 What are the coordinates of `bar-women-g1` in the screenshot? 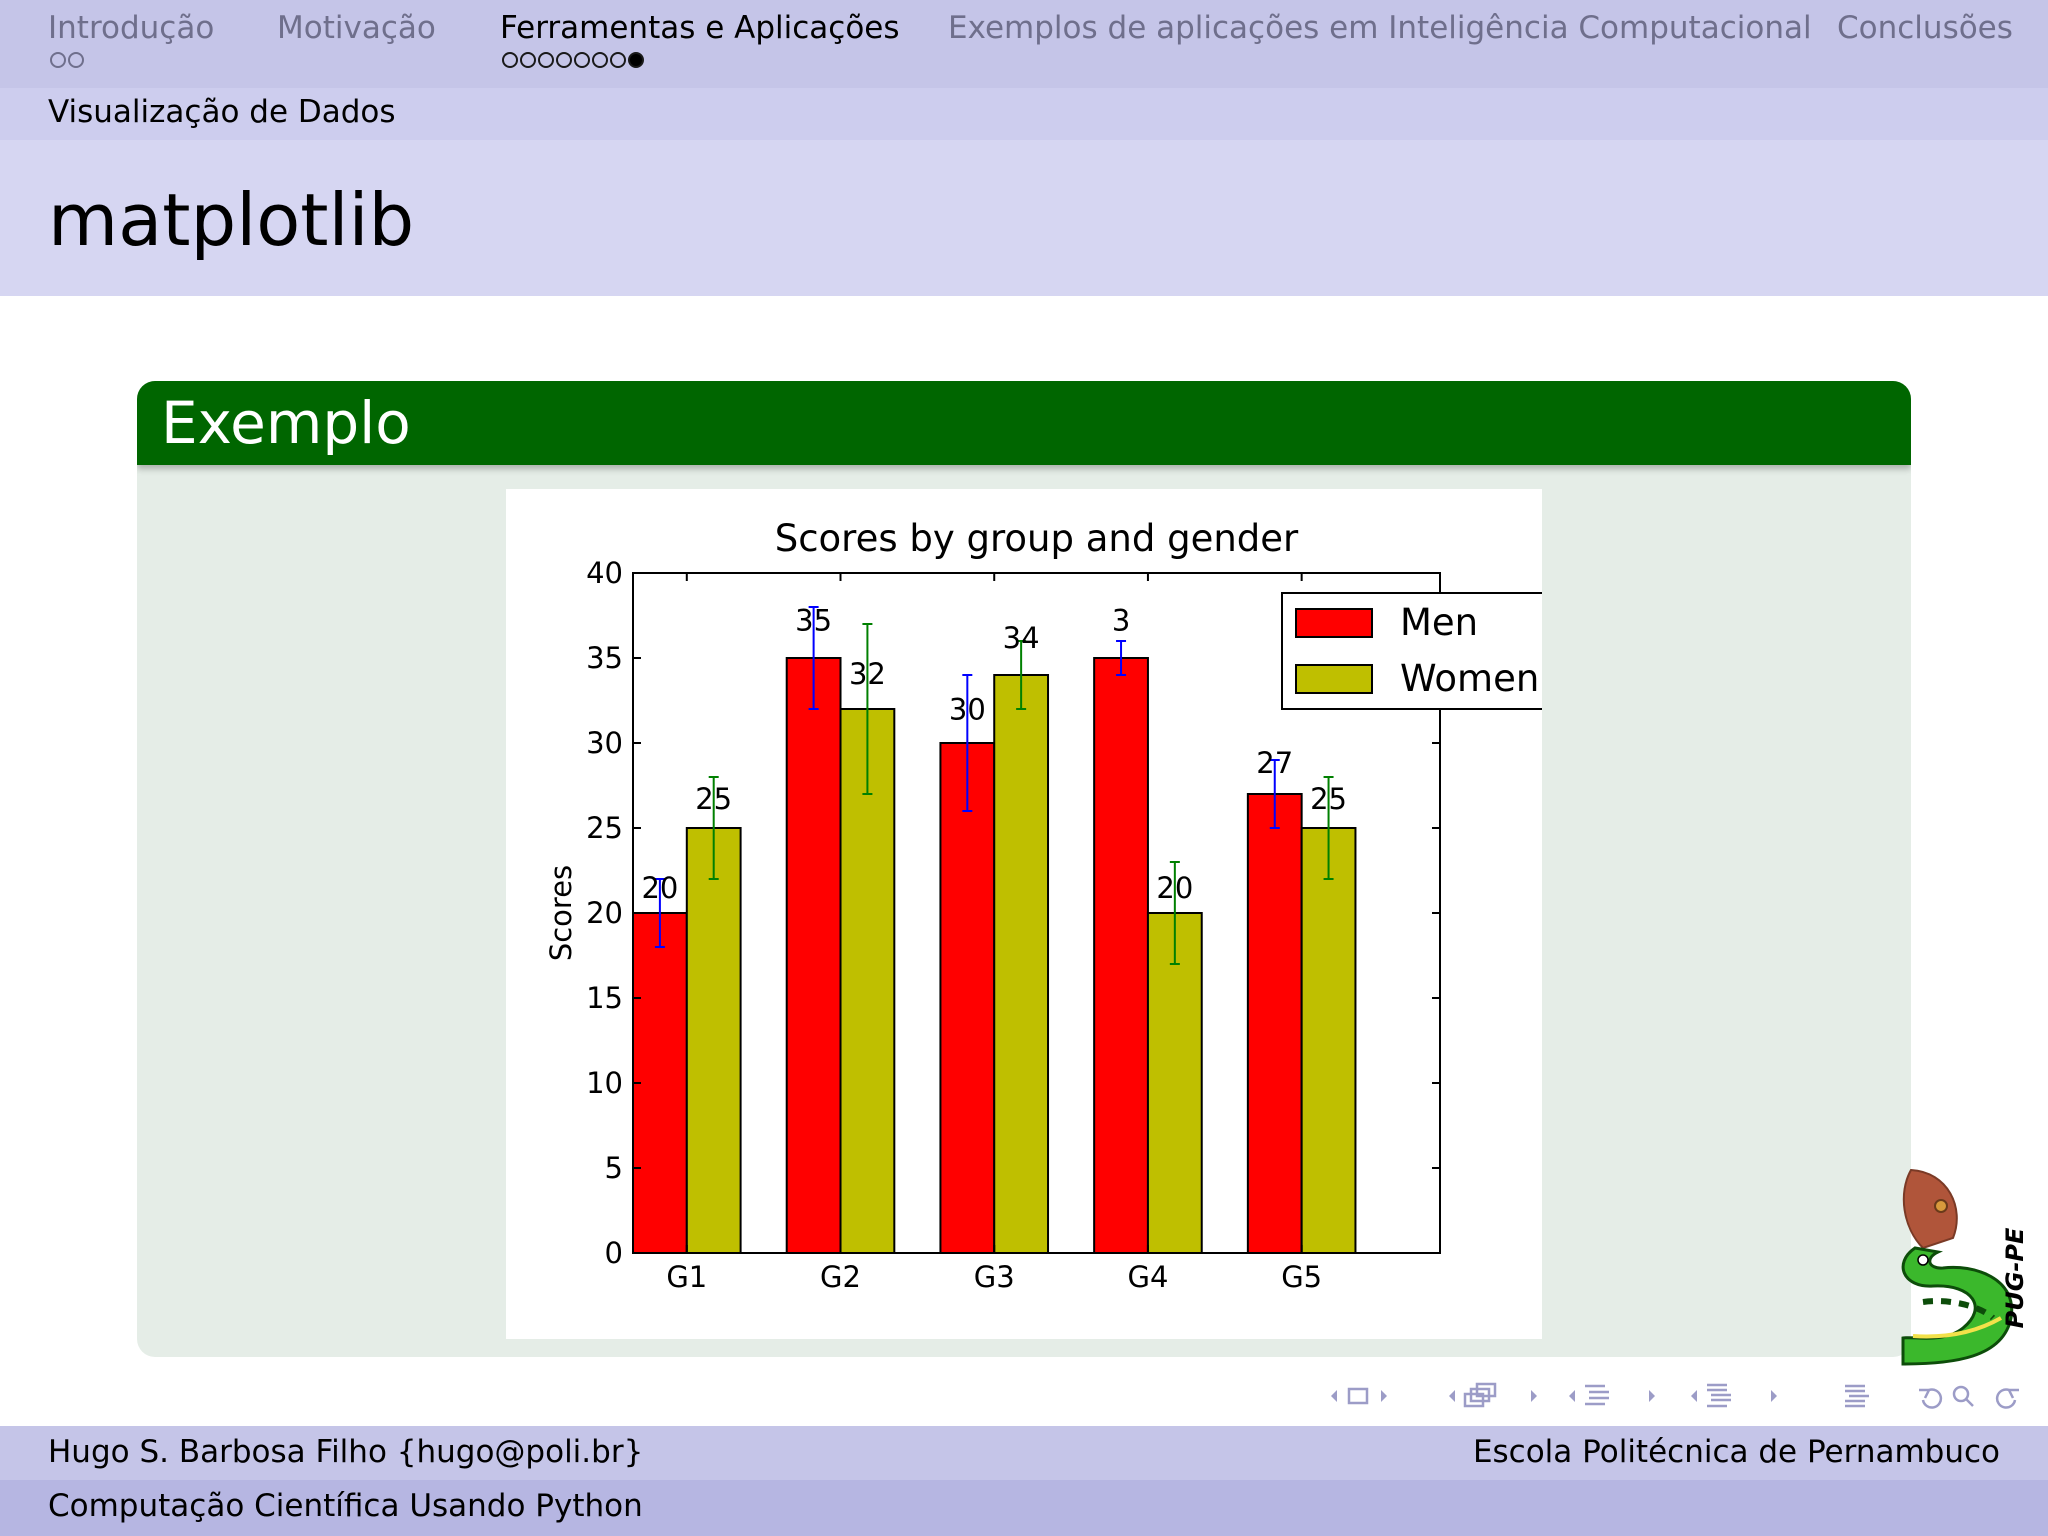 It's located at (713, 1040).